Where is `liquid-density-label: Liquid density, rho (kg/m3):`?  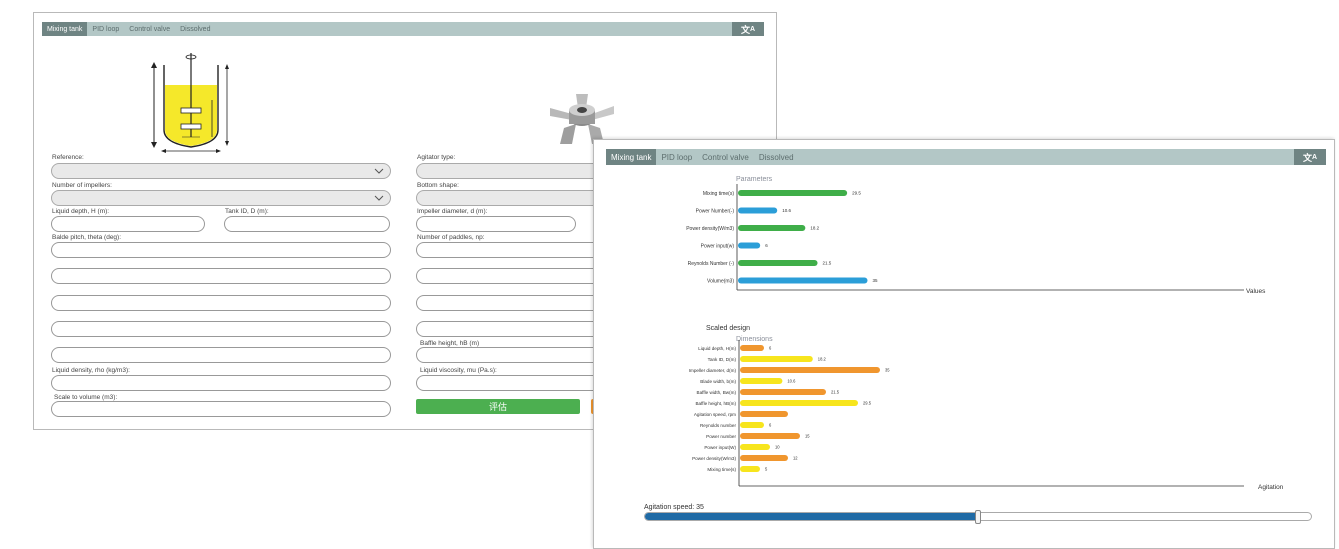 liquid-density-label: Liquid density, rho (kg/m3): is located at coordinates (91, 370).